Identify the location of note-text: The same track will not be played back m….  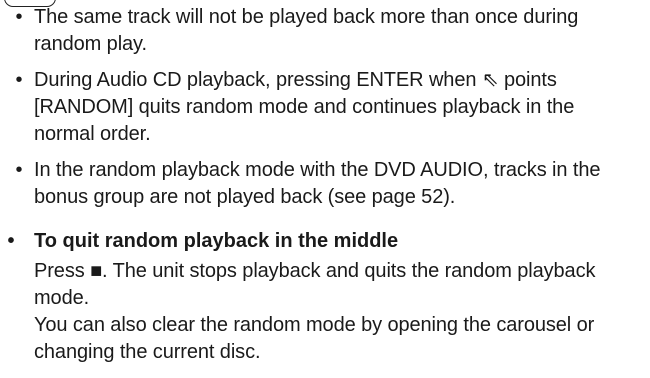
(306, 30).